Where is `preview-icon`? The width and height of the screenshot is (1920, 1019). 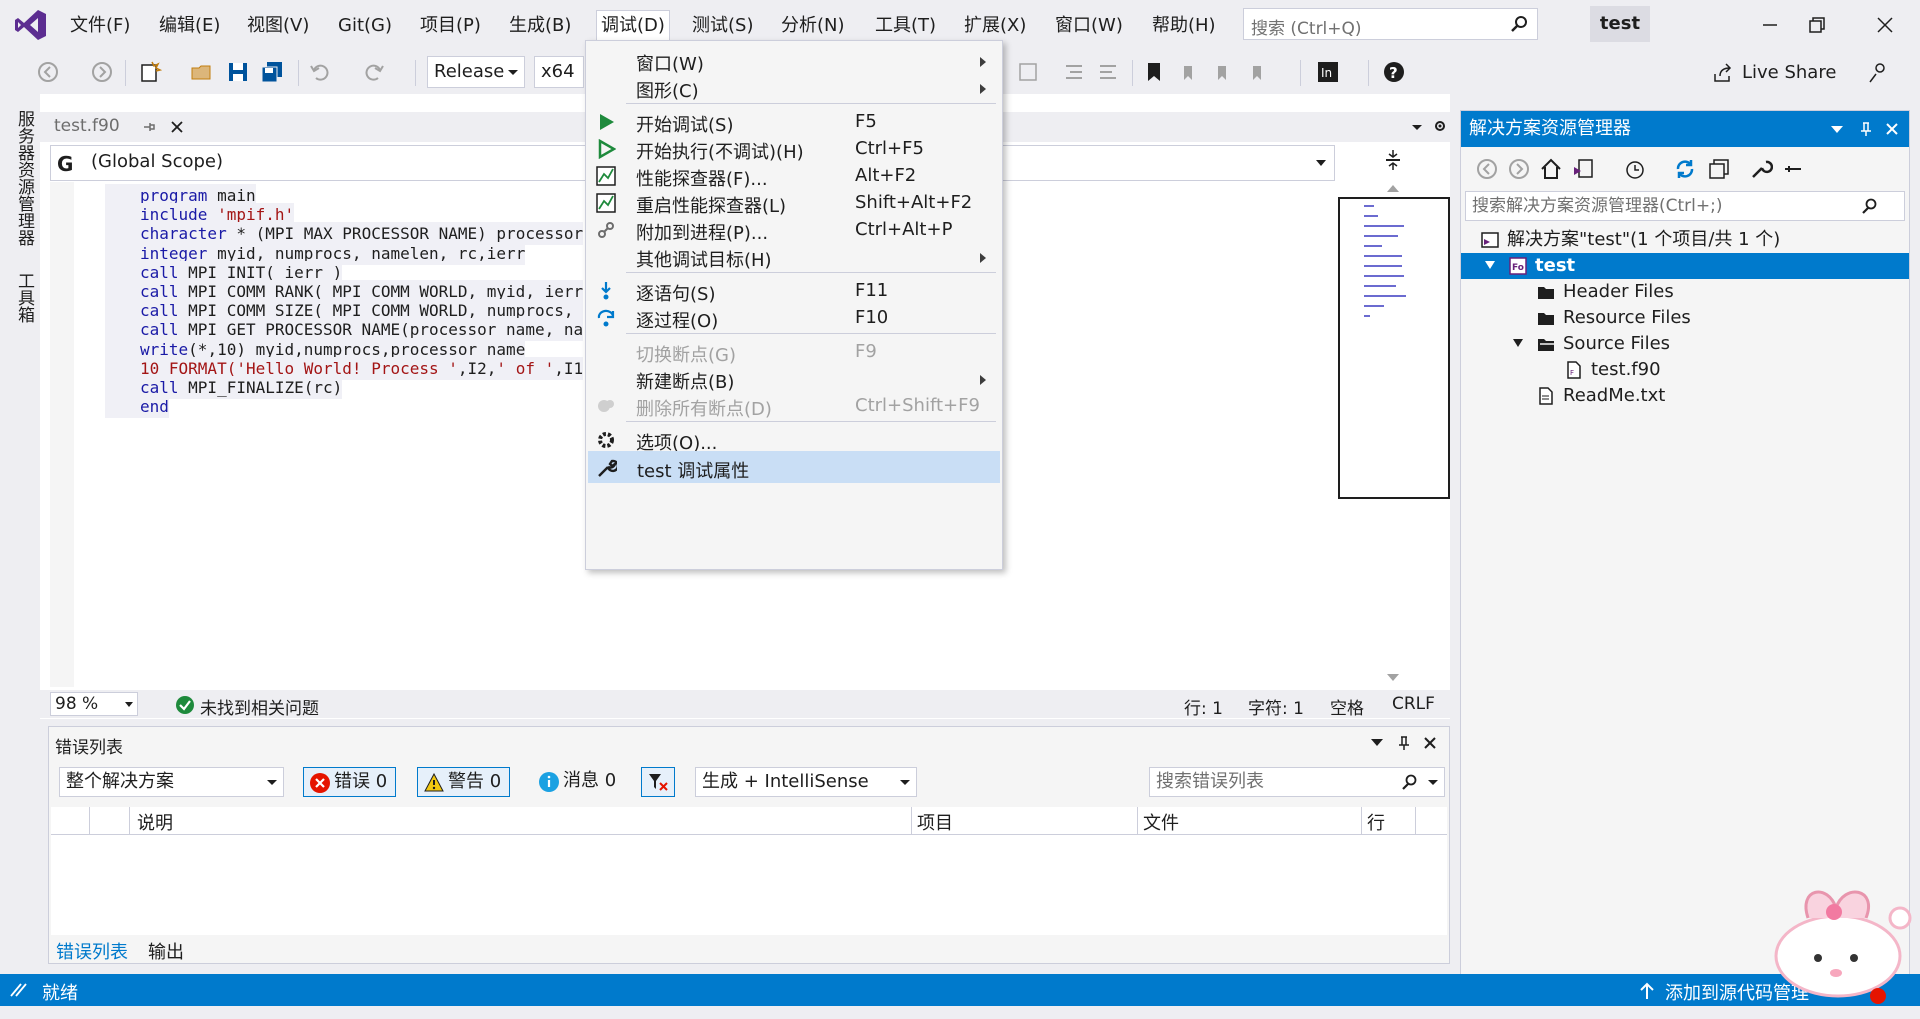 preview-icon is located at coordinates (1793, 169).